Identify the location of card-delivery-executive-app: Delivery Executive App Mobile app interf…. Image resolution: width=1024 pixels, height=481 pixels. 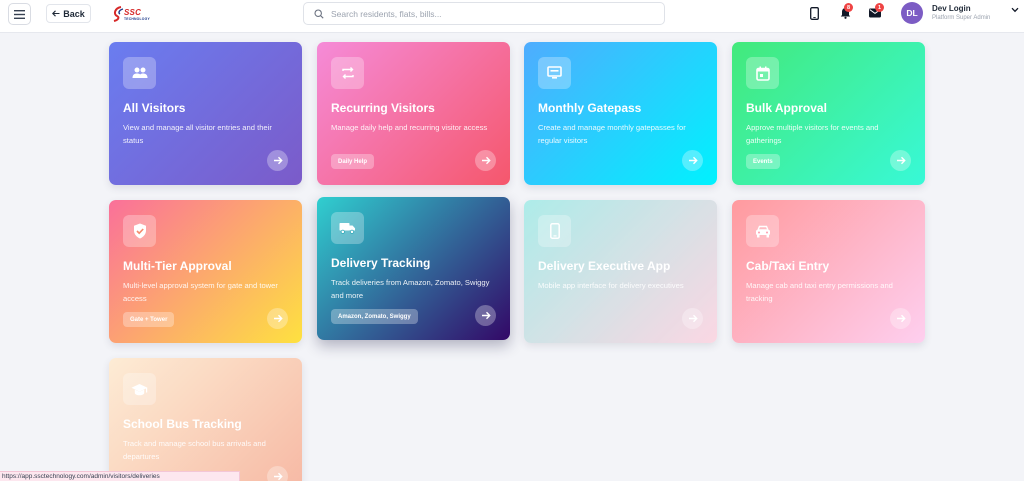
(620, 271).